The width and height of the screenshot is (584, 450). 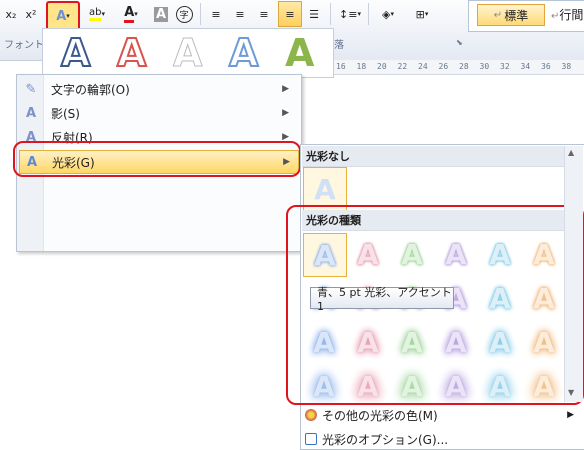 I want to click on shading-button: ◈ ▾, so click(x=388, y=14).